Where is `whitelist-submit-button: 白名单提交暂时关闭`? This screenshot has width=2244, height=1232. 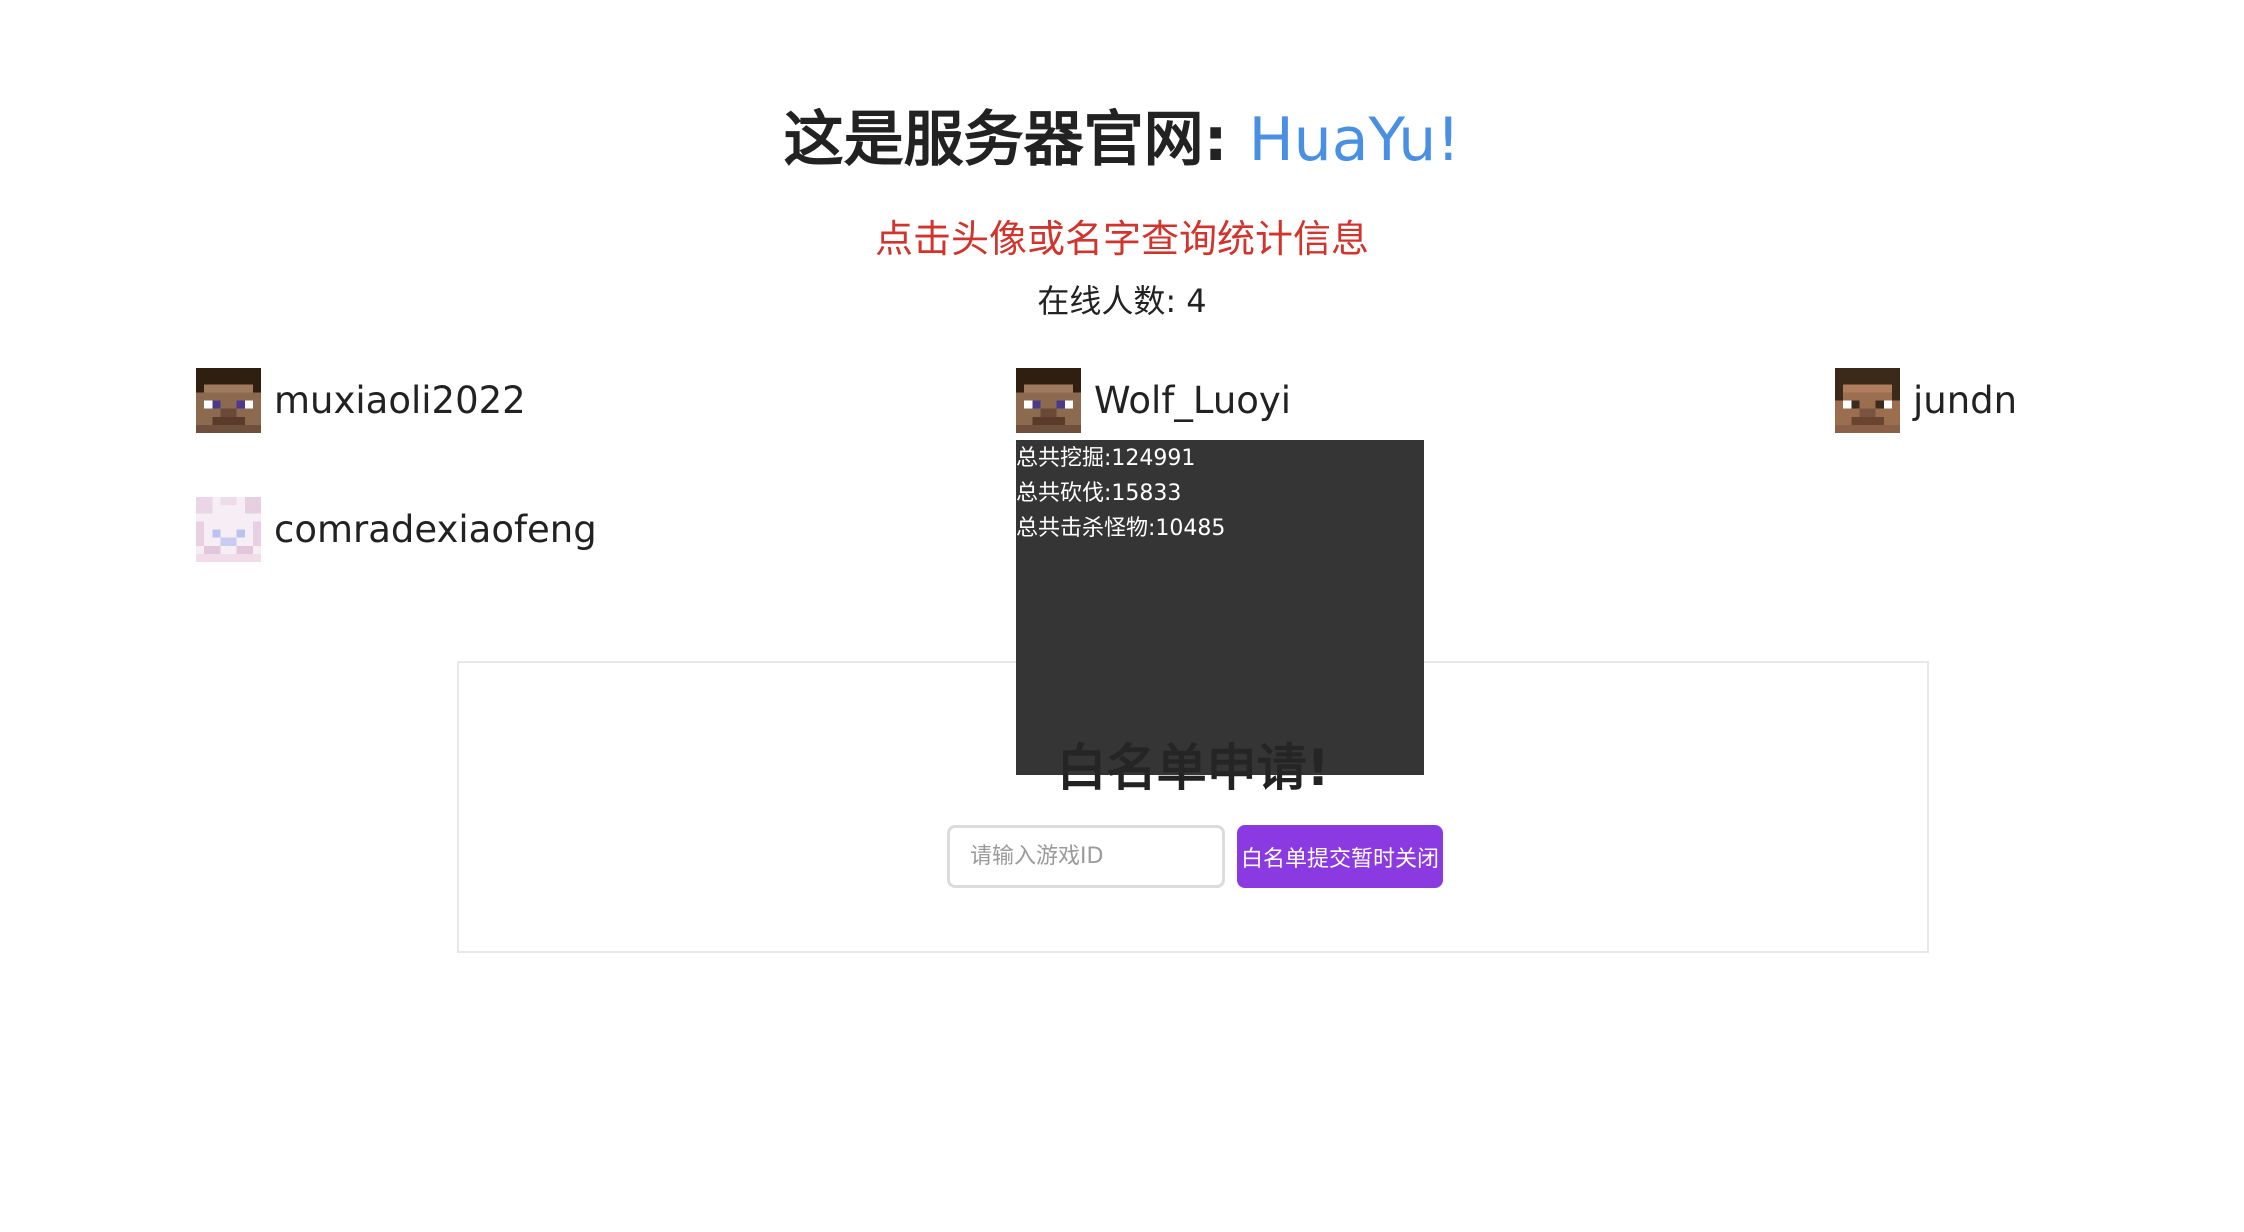 whitelist-submit-button: 白名单提交暂时关闭 is located at coordinates (1340, 856).